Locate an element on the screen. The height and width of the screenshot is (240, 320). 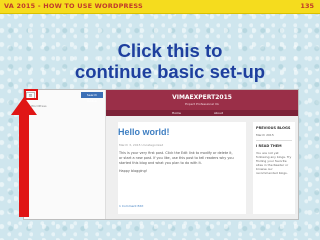
post-title: Hello world! is located at coordinates (144, 132).